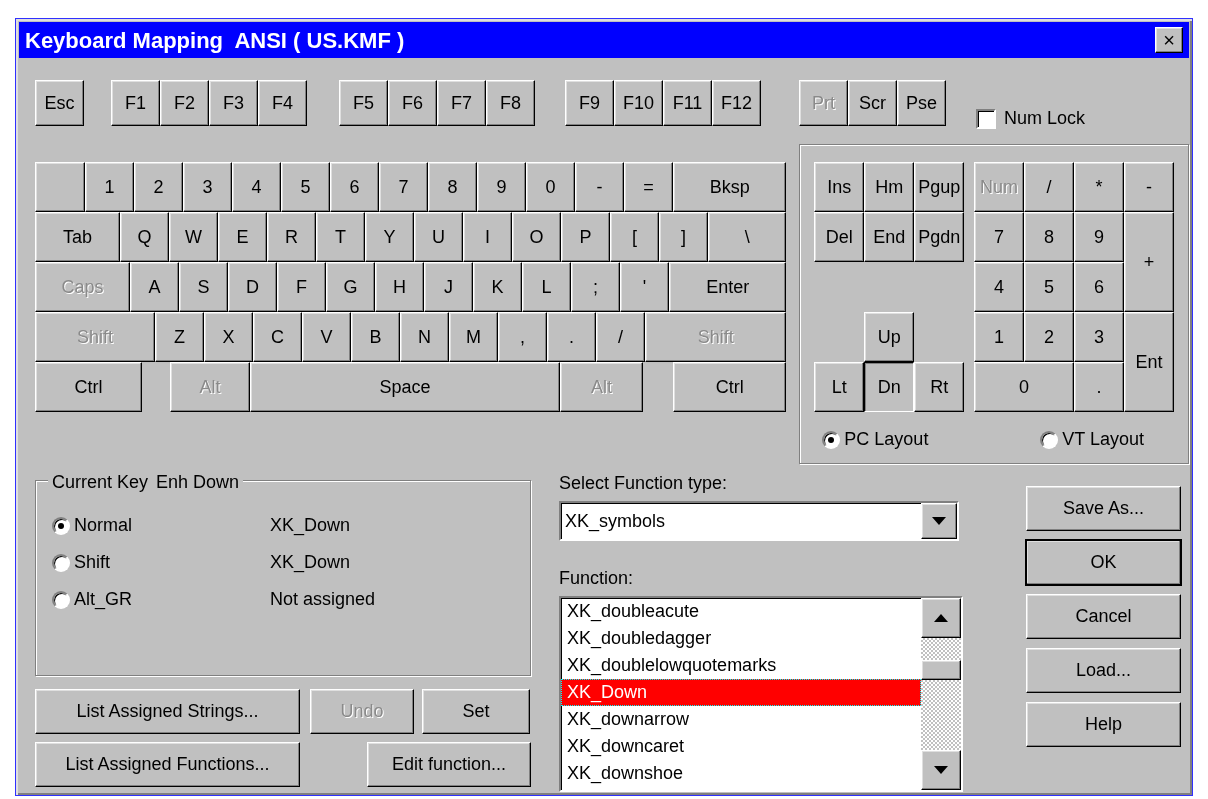 The height and width of the screenshot is (799, 1208). What do you see at coordinates (389, 237) in the screenshot?
I see `keyboard-key: Y` at bounding box center [389, 237].